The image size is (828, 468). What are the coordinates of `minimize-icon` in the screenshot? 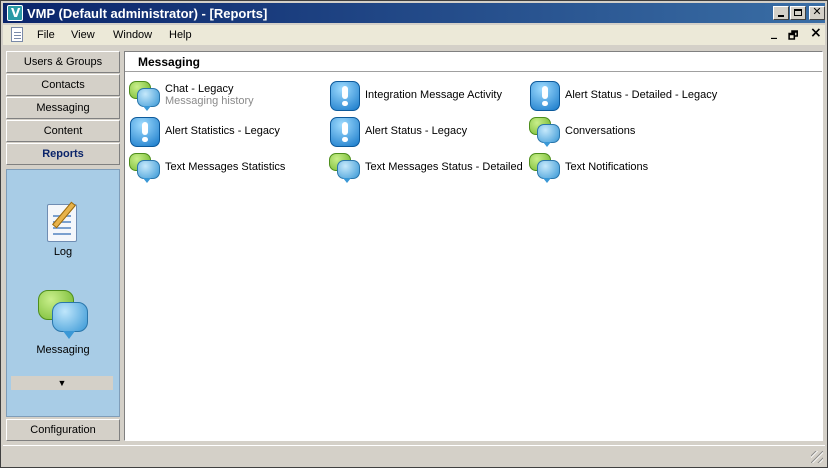 It's located at (781, 16).